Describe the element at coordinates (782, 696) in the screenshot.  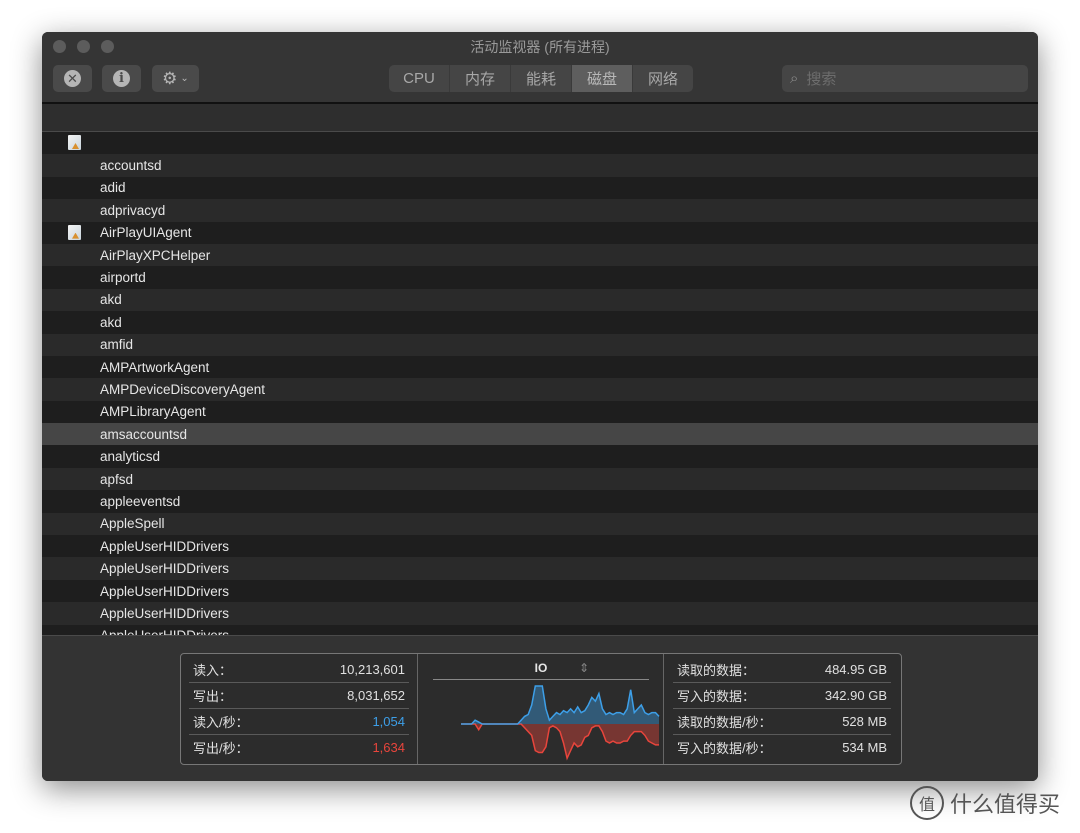
I see `stat-row: 写入的数据： 342.90 GB` at that location.